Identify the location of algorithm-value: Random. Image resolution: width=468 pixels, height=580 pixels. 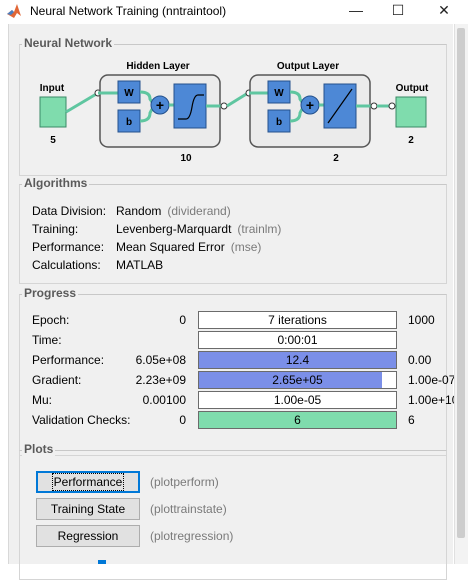
(139, 211).